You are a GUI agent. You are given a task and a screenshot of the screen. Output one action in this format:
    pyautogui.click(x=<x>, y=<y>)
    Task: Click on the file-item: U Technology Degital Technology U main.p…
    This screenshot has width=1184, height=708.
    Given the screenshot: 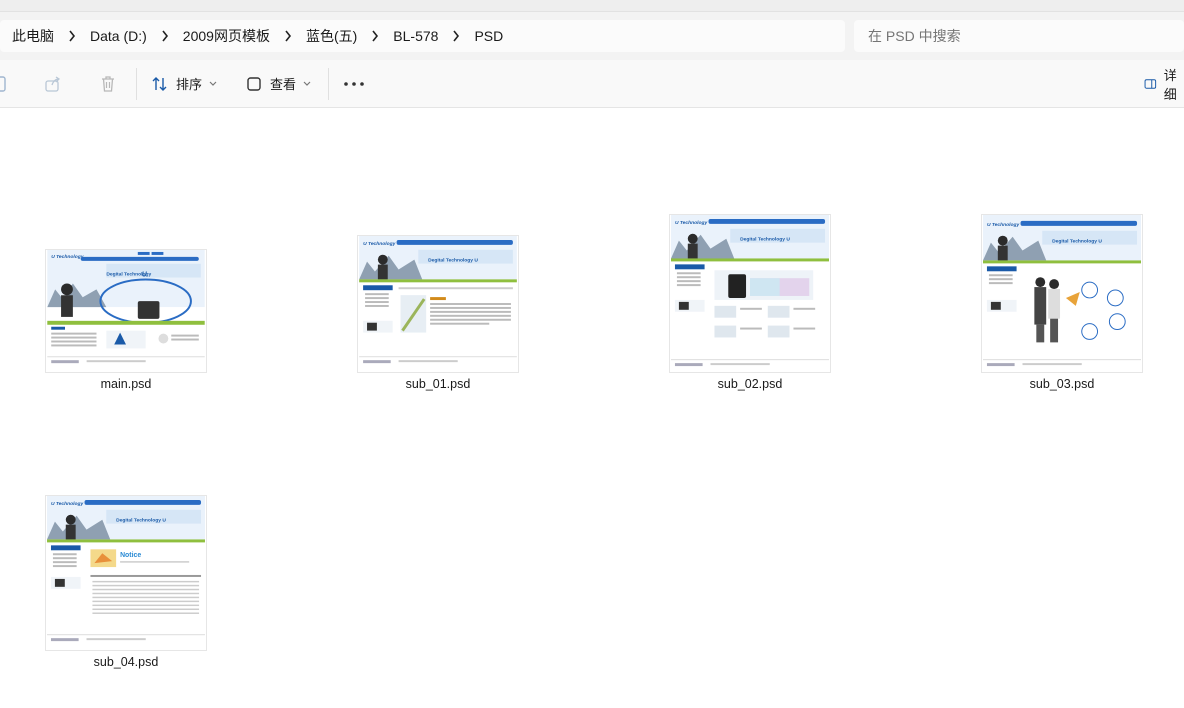 What is the action you would take?
    pyautogui.click(x=126, y=320)
    